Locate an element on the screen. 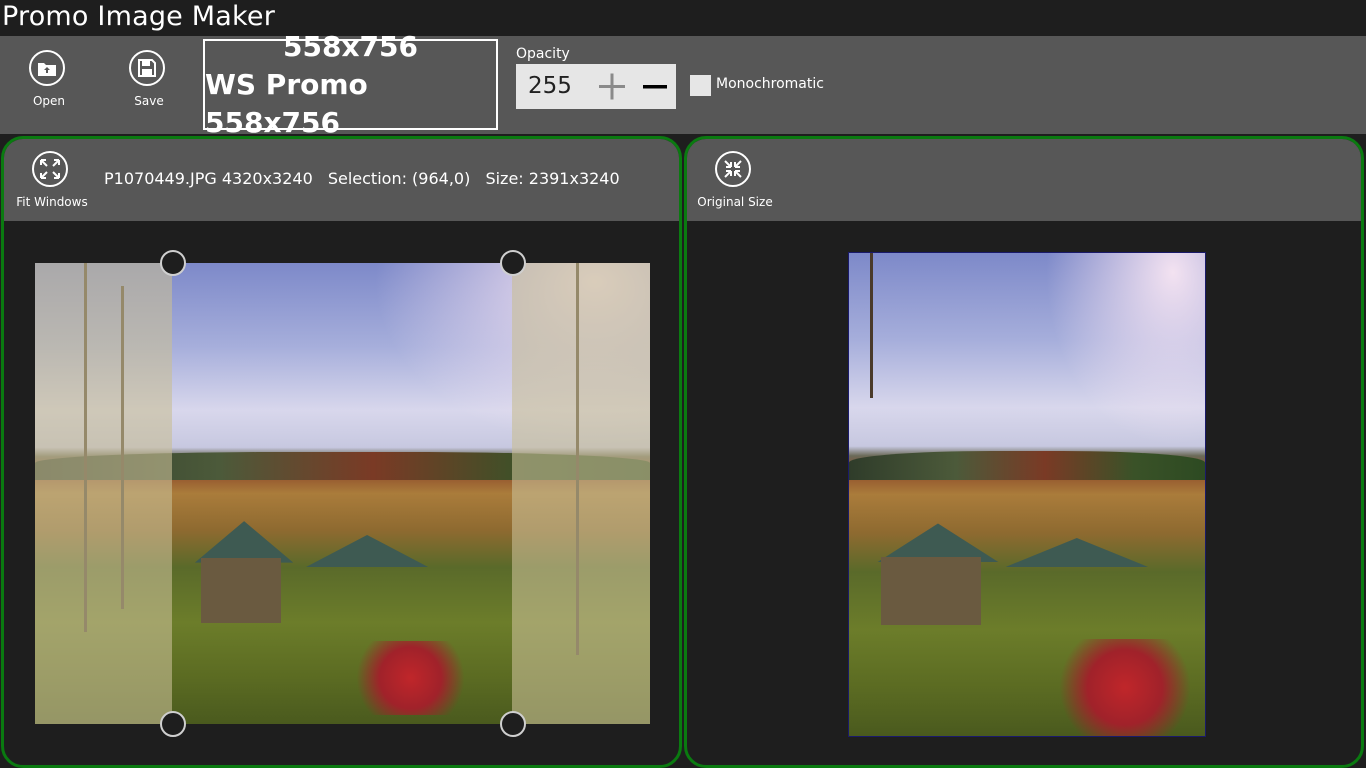 The width and height of the screenshot is (1366, 768). expand-icon is located at coordinates (50, 169).